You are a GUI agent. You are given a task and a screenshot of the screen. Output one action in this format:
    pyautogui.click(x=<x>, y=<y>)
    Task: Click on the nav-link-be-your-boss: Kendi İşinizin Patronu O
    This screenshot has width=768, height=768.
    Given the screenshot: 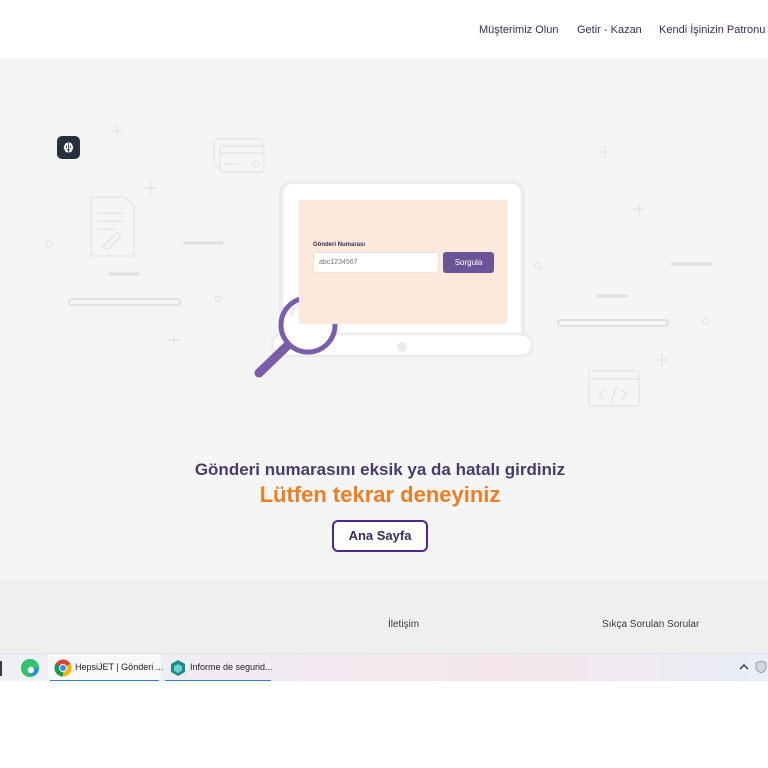 What is the action you would take?
    pyautogui.click(x=713, y=30)
    